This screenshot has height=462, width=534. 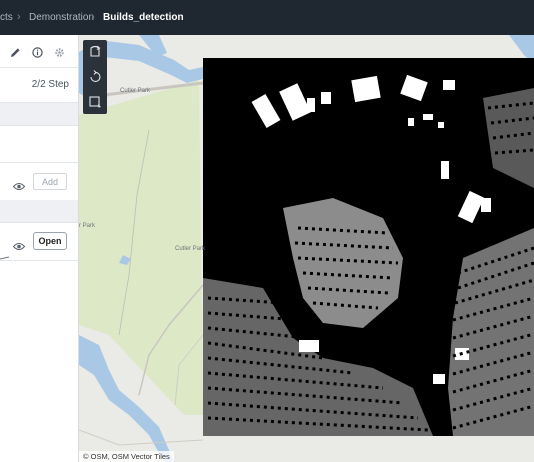 What do you see at coordinates (50, 181) in the screenshot?
I see `add-button: Add` at bounding box center [50, 181].